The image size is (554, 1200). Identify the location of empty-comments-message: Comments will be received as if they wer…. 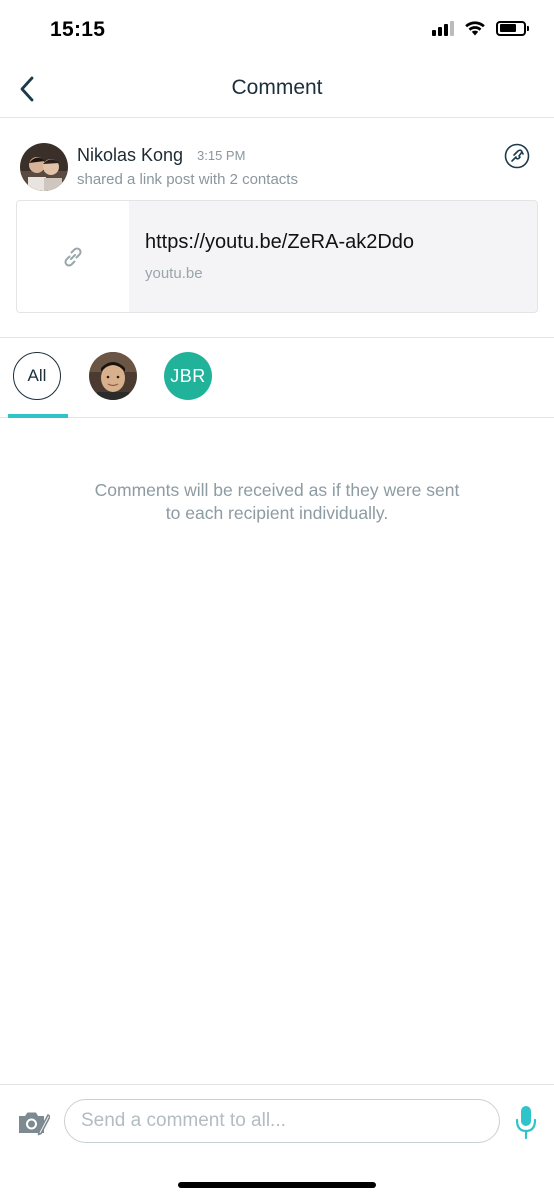
(277, 502).